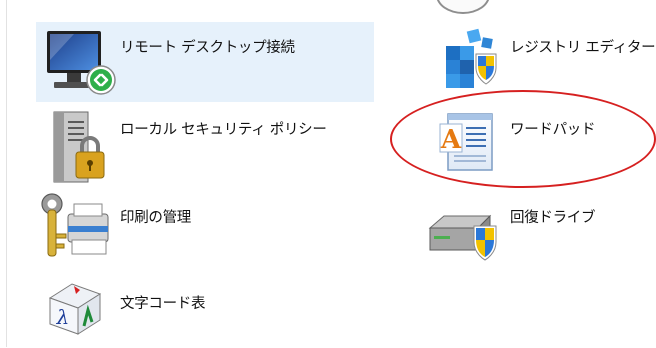 The image size is (656, 348). What do you see at coordinates (82, 63) in the screenshot?
I see `remote-desktop-icon` at bounding box center [82, 63].